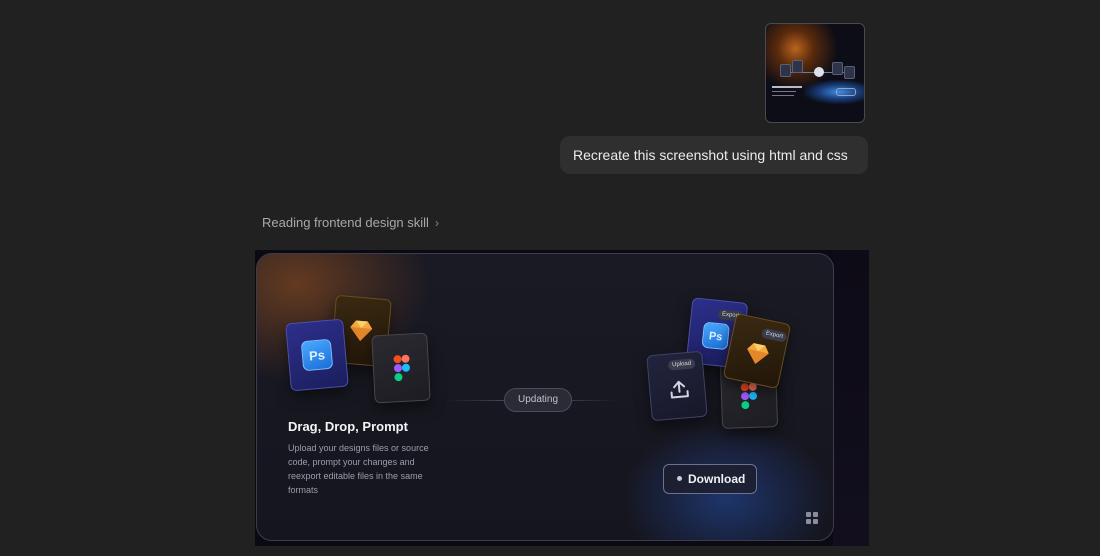  I want to click on thumbnail-title-line, so click(787, 87).